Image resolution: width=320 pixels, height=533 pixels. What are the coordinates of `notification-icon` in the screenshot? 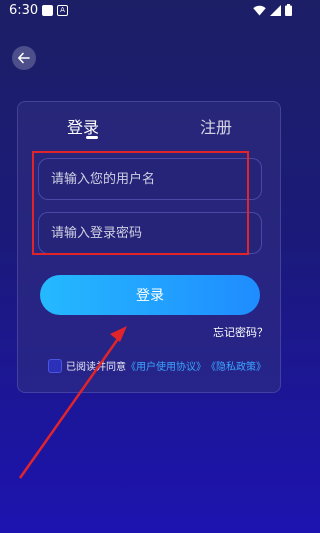 It's located at (47, 10).